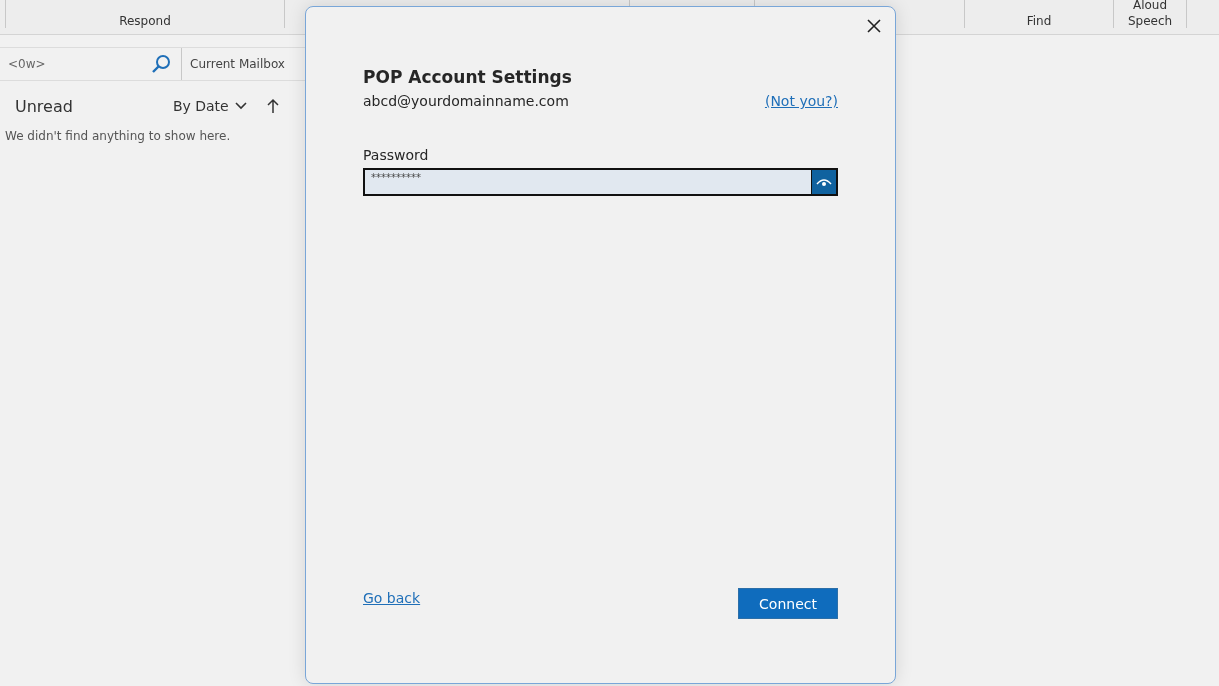 Image resolution: width=1219 pixels, height=686 pixels. What do you see at coordinates (161, 64) in the screenshot?
I see `search-icon` at bounding box center [161, 64].